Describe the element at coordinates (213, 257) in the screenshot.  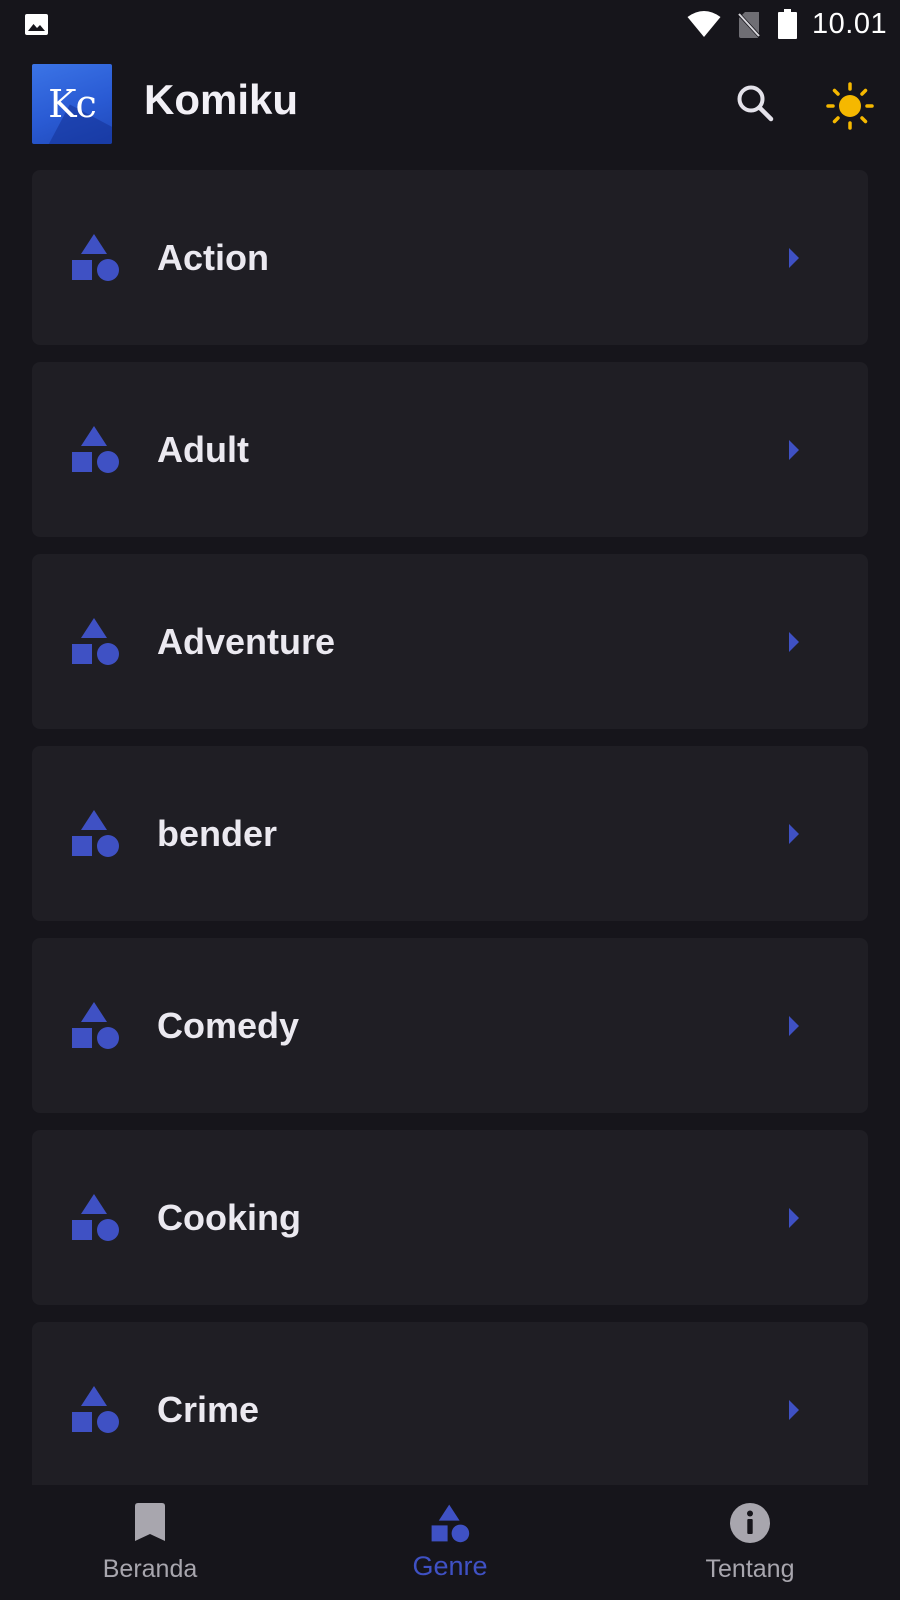
I see `genre-label: Action` at that location.